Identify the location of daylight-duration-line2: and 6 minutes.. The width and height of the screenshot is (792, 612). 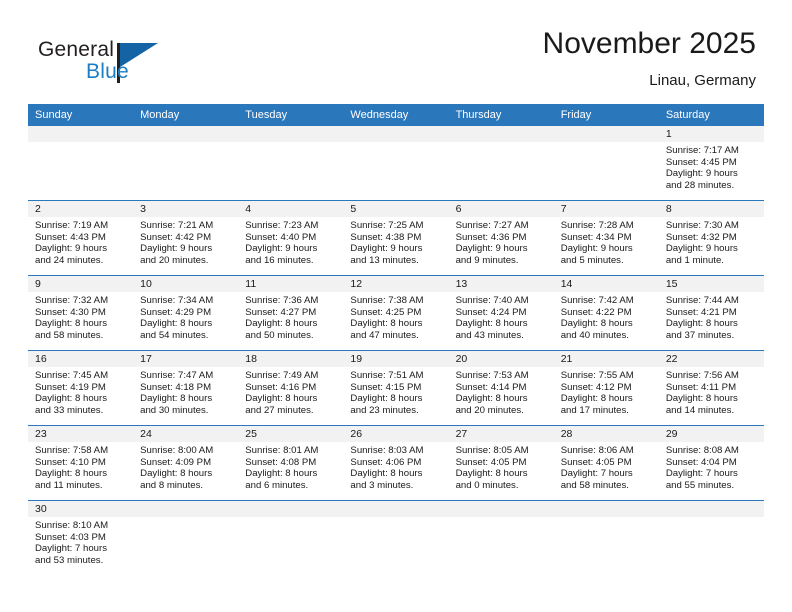
(277, 485).